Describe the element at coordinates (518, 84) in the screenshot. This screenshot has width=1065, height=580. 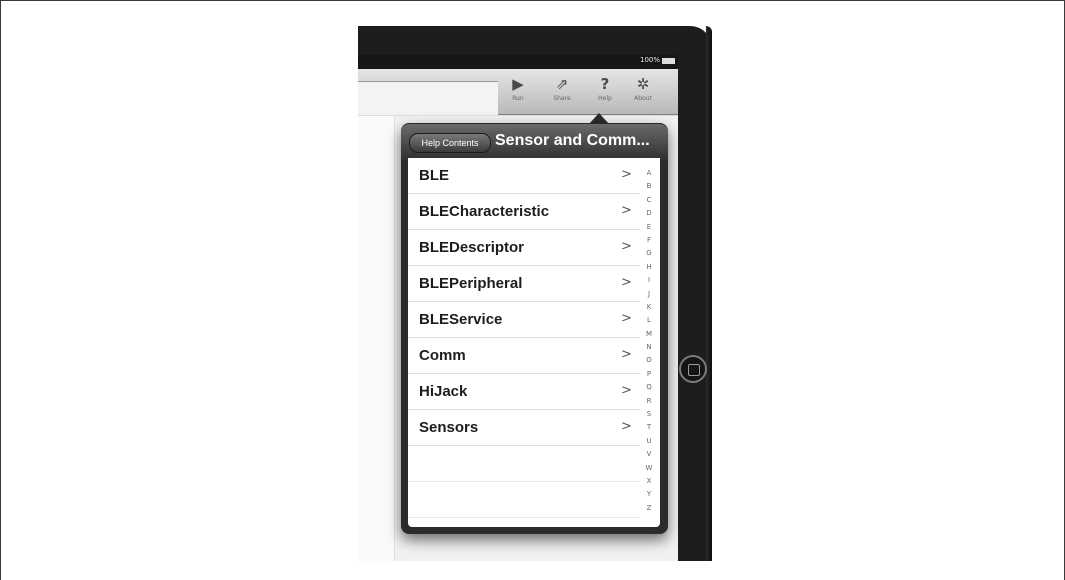
I see `play-icon: ▶` at that location.